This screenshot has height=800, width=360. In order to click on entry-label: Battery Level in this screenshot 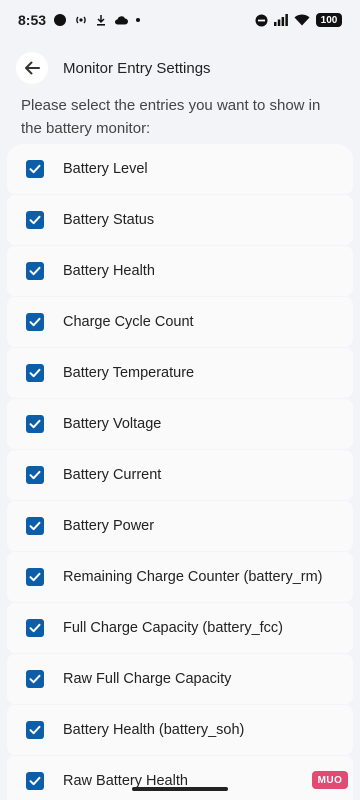, I will do `click(105, 169)`.